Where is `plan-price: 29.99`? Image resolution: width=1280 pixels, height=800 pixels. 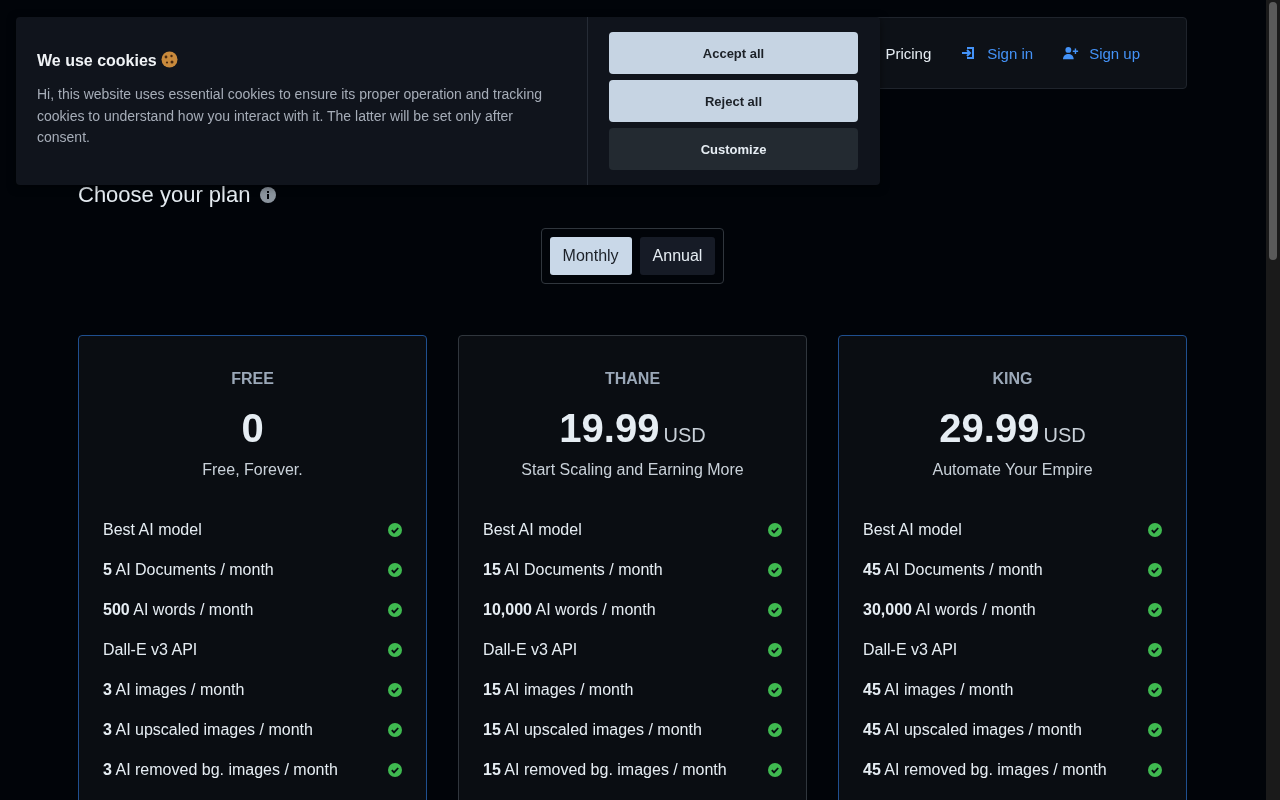
plan-price: 29.99 is located at coordinates (989, 428).